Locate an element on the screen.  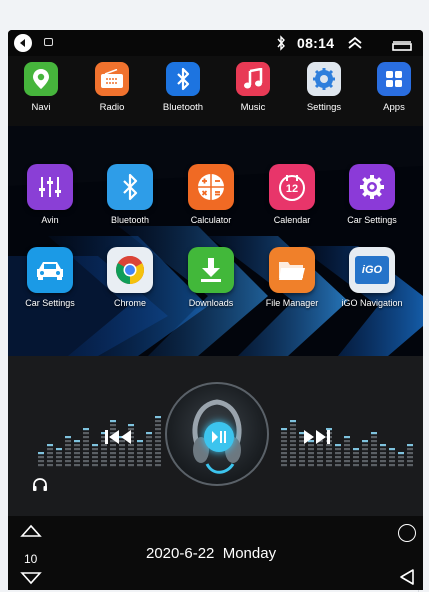
dock-item-music: Music is located at coordinates (253, 87).